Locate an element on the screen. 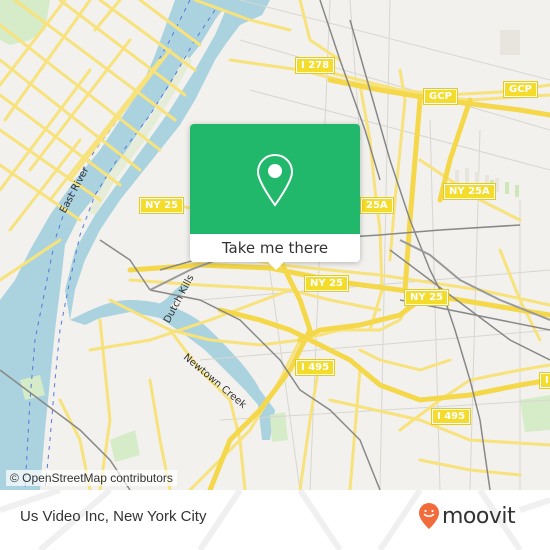  road-shield-i278: I 278 is located at coordinates (315, 65).